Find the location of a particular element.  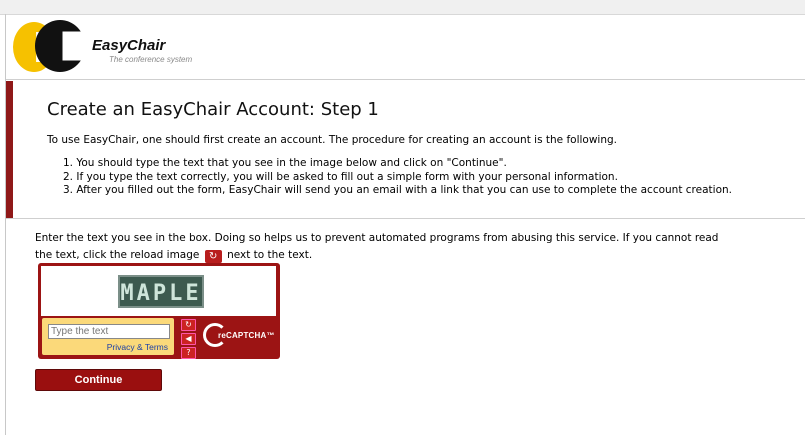

easychair-logo: EasyChair The conference system is located at coordinates (113, 46).